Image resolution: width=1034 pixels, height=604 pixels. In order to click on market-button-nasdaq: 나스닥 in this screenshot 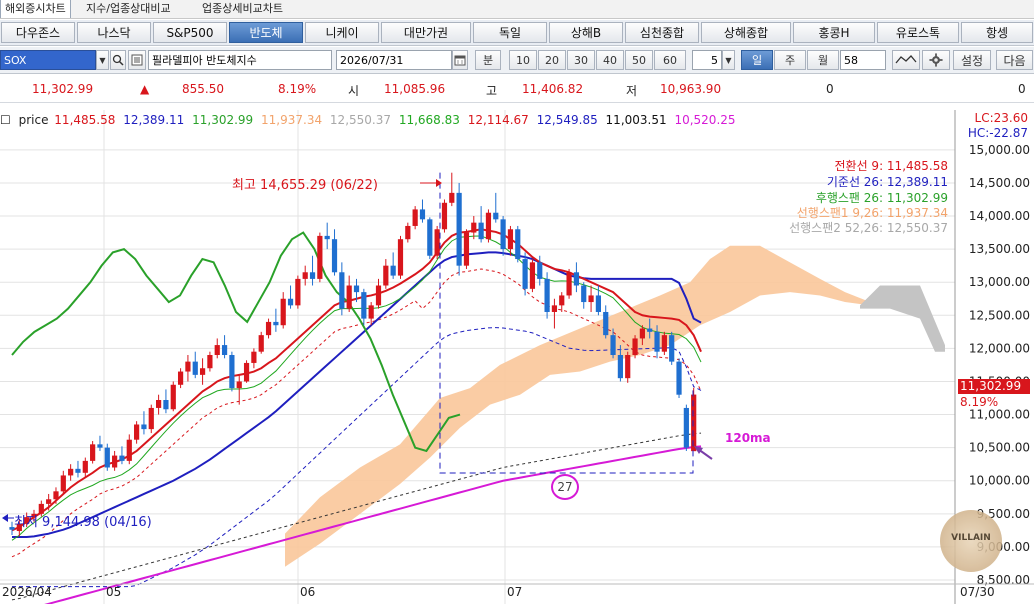, I will do `click(114, 32)`.